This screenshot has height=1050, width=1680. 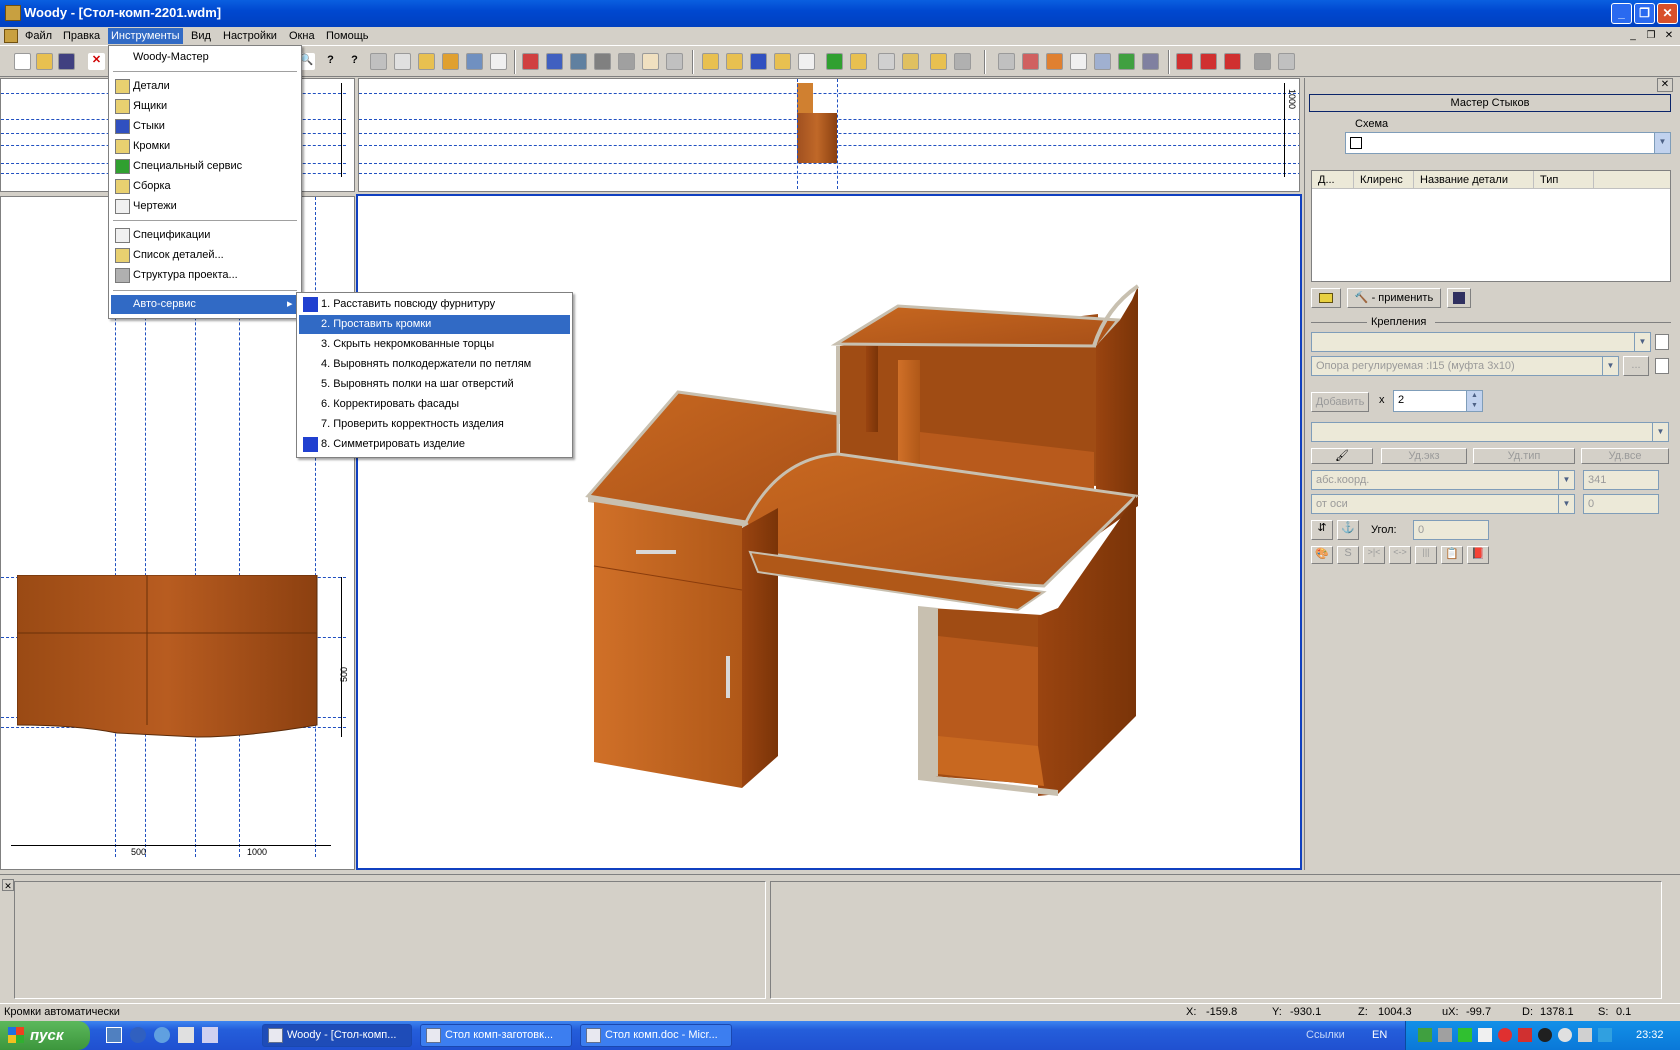 What do you see at coordinates (1394, 298) in the screenshot?
I see `apply-button: 🔨 - применить` at bounding box center [1394, 298].